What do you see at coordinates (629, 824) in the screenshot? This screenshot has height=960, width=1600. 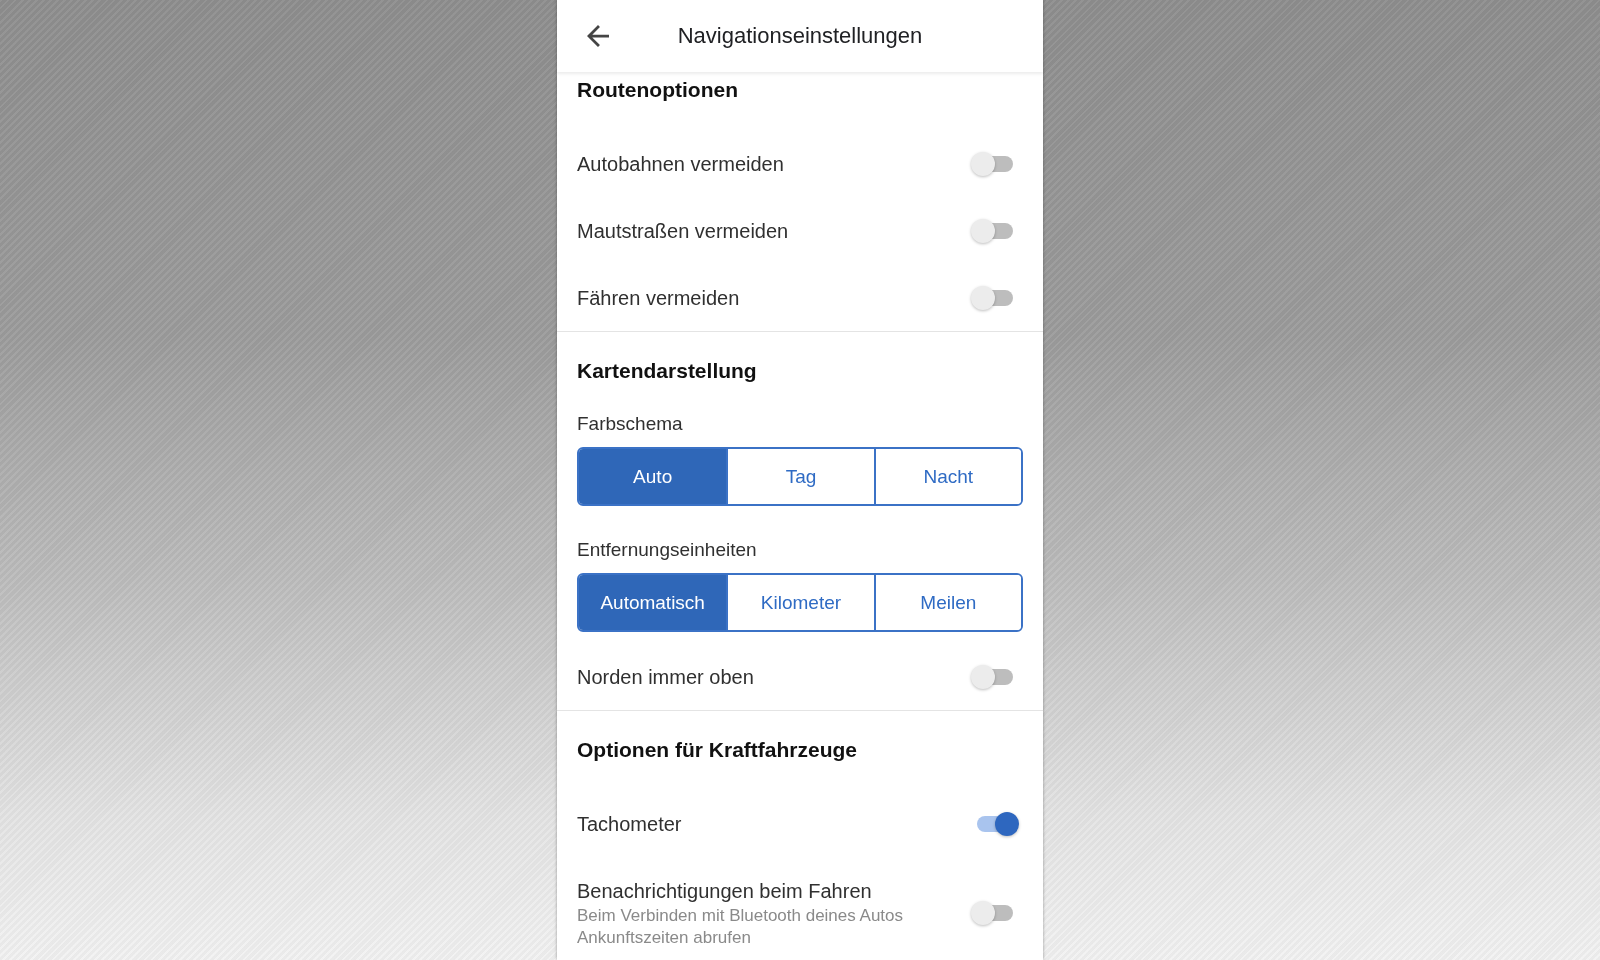 I see `setting-label: Tachometer` at bounding box center [629, 824].